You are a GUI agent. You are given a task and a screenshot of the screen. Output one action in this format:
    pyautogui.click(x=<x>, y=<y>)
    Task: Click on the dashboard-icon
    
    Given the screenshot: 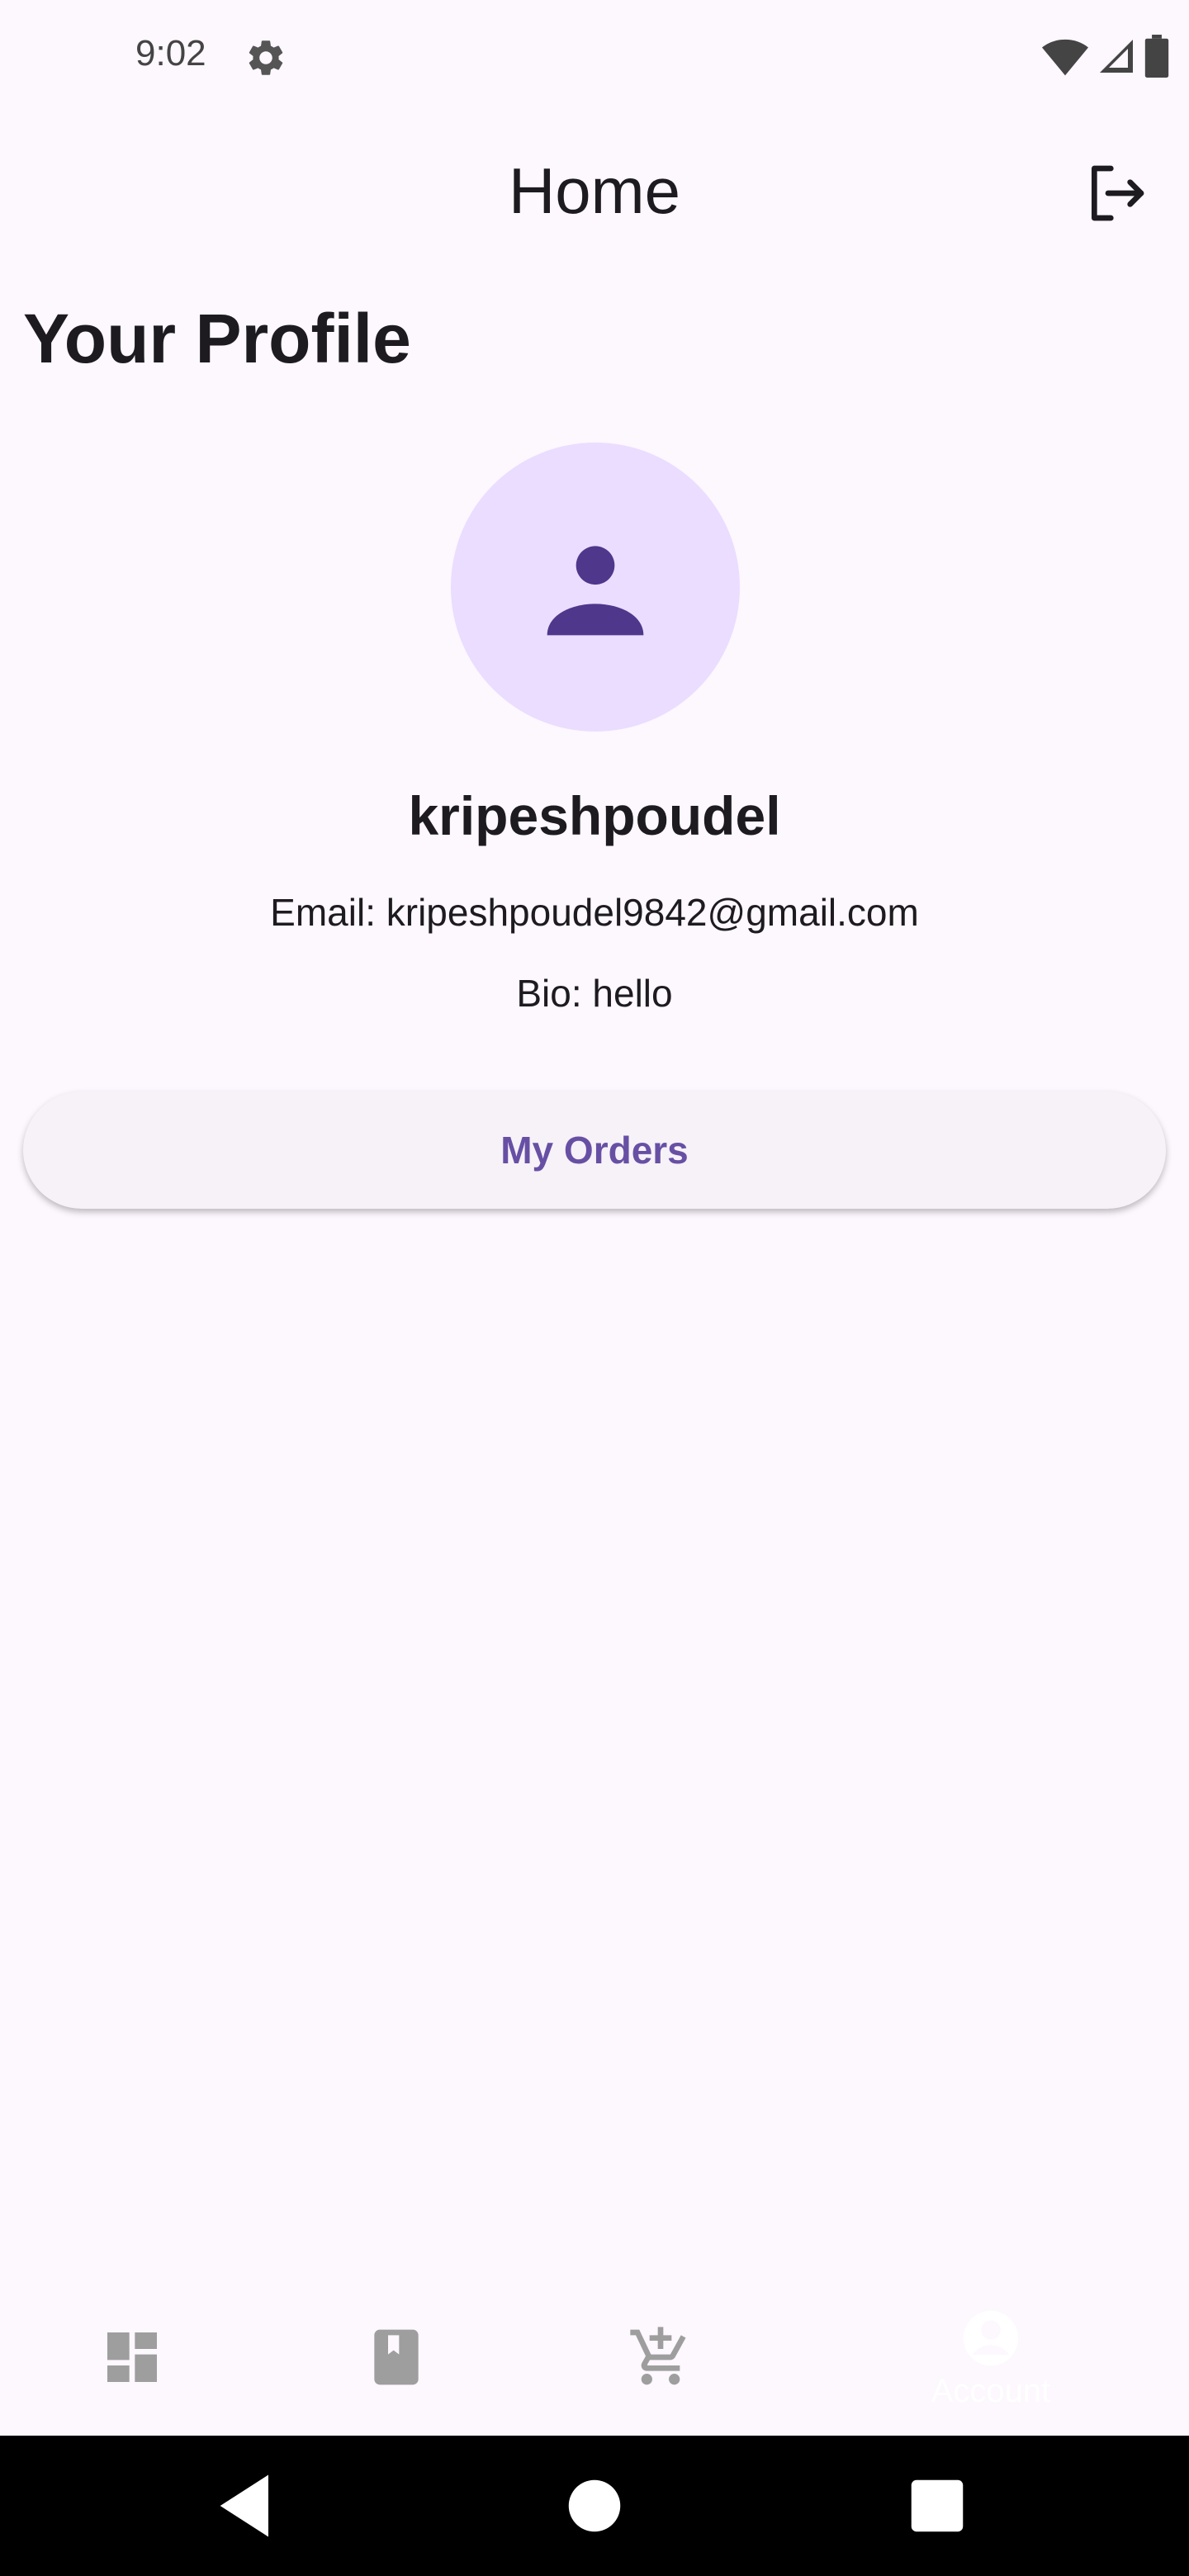 What is the action you would take?
    pyautogui.click(x=132, y=2357)
    